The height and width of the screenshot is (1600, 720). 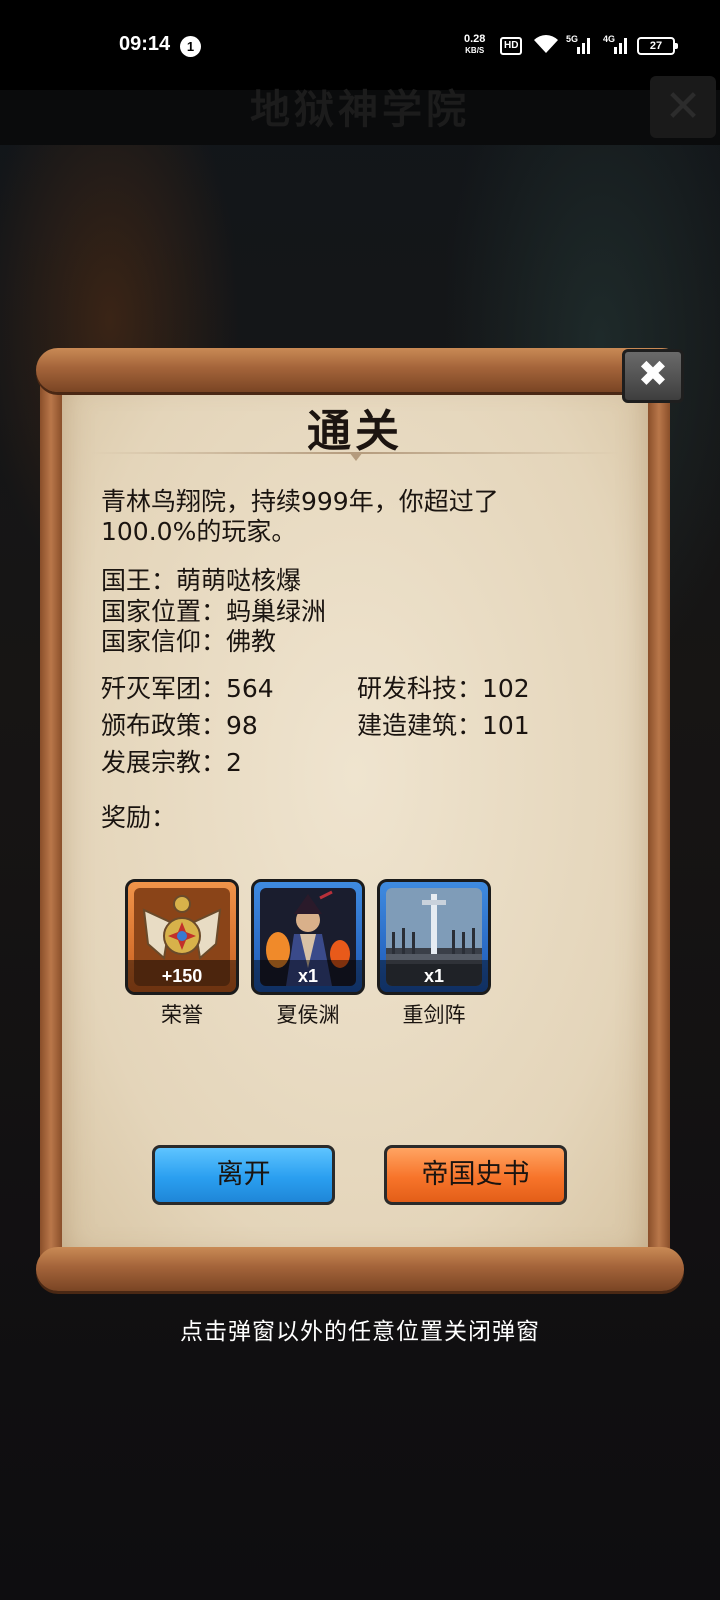 What do you see at coordinates (355, 431) in the screenshot?
I see `dialog-title: 通关` at bounding box center [355, 431].